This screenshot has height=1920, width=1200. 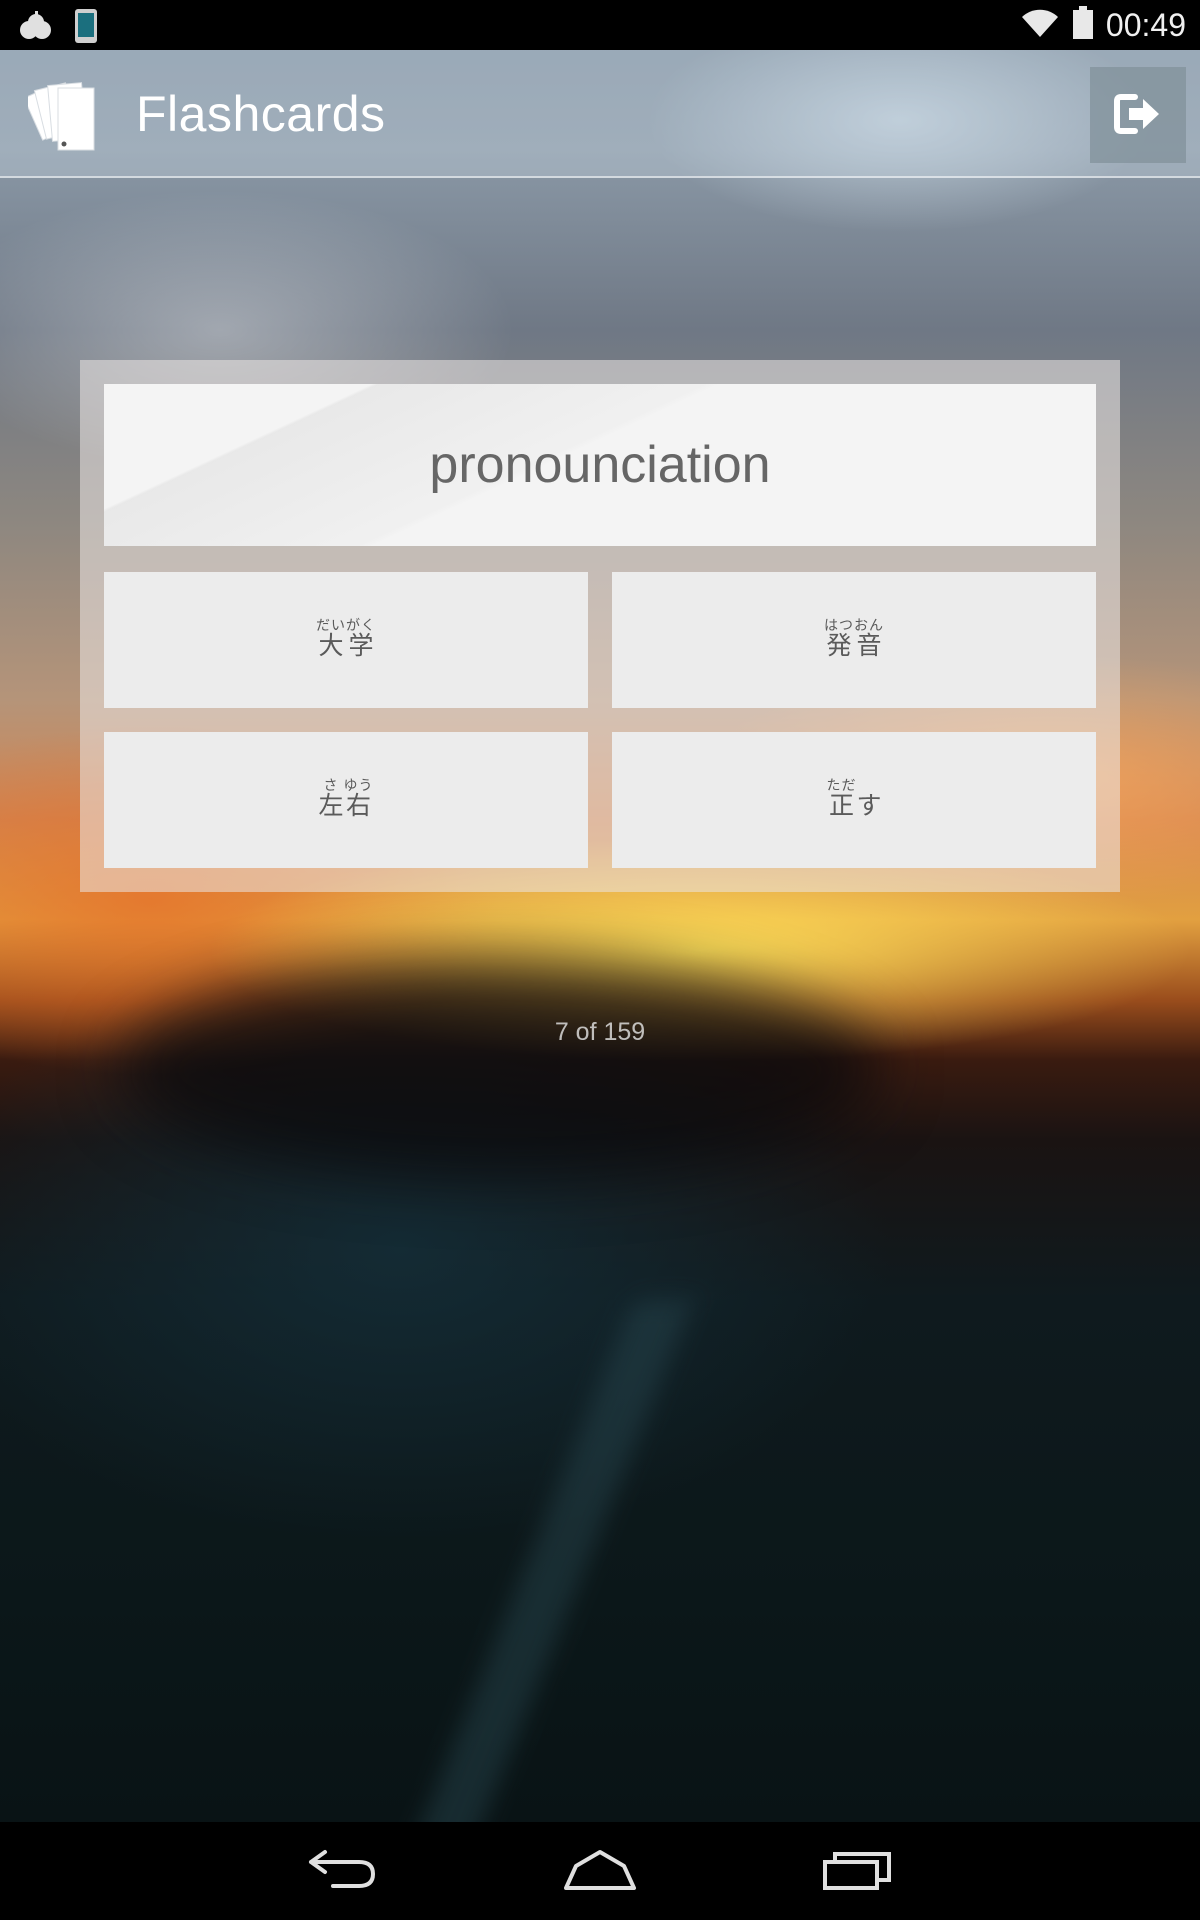 I want to click on question-card: pronounciation, so click(x=600, y=465).